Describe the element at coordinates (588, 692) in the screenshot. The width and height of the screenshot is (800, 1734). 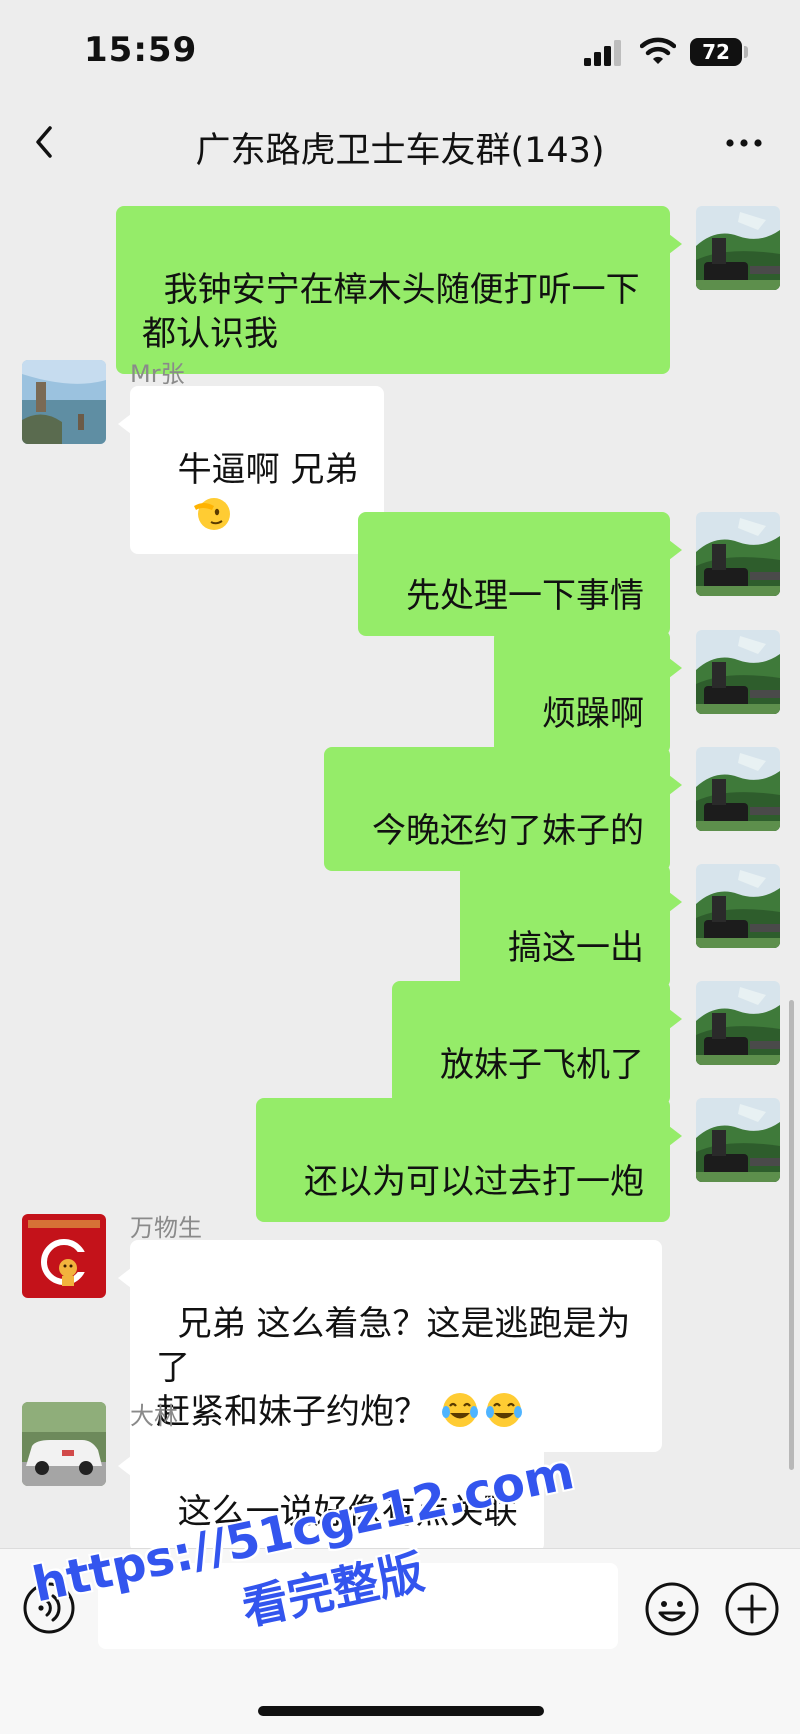
I see `message-bubble-outgoing: 烦躁啊` at that location.